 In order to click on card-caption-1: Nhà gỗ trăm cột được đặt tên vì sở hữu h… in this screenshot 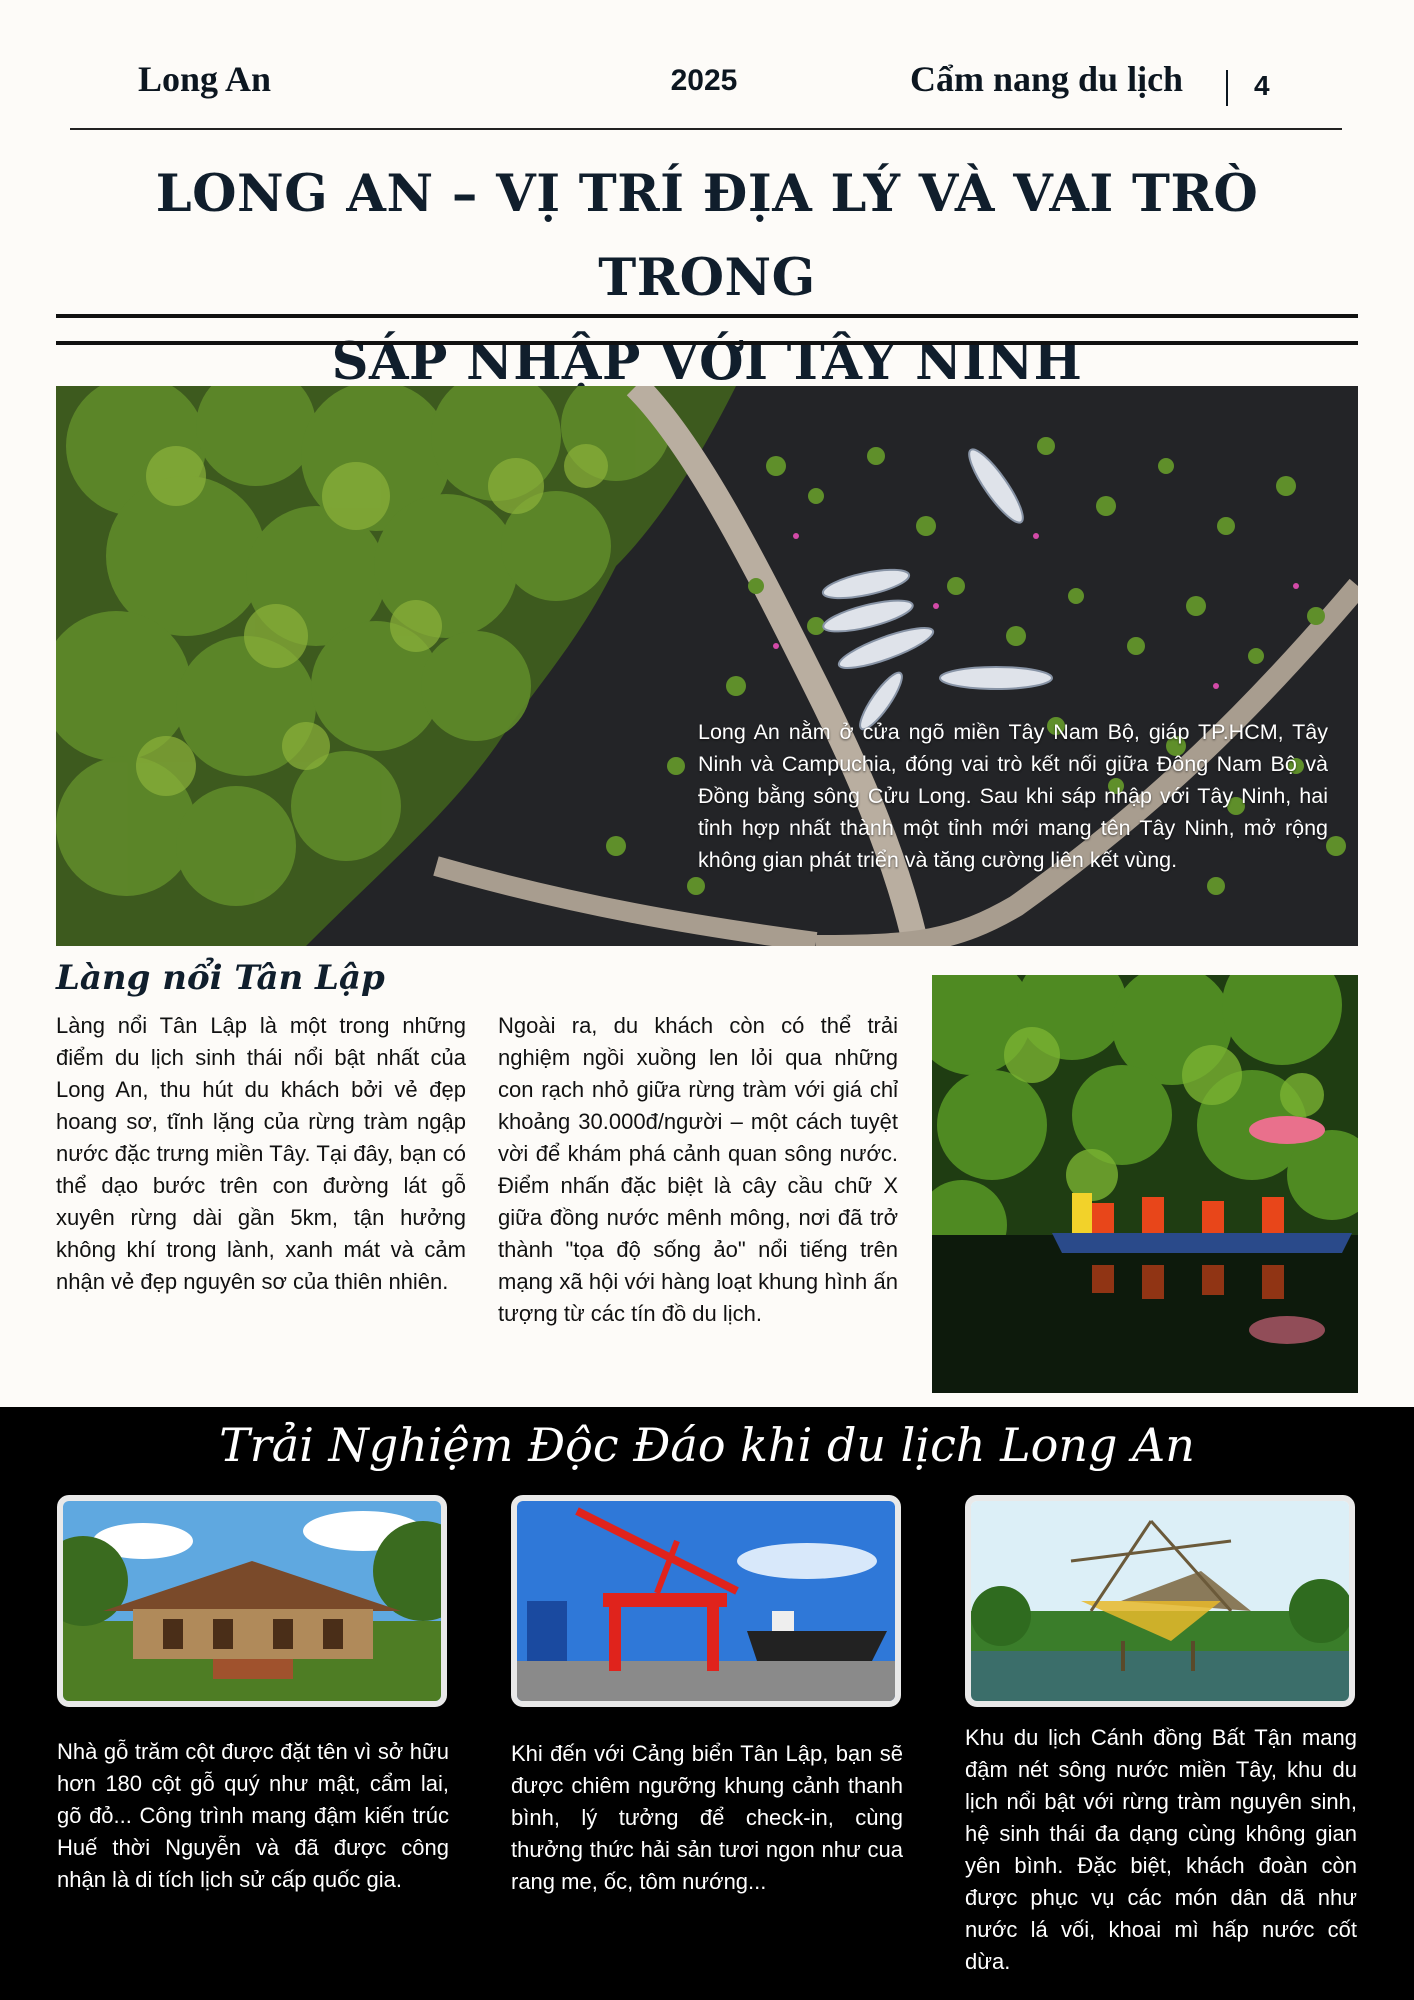, I will do `click(253, 1815)`.